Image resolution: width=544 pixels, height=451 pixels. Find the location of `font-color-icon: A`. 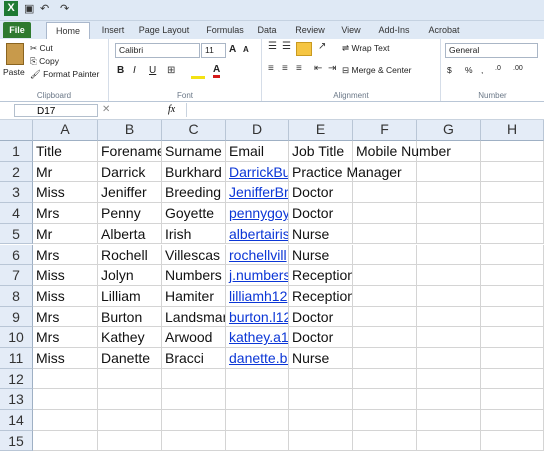

font-color-icon: A is located at coordinates (217, 71).